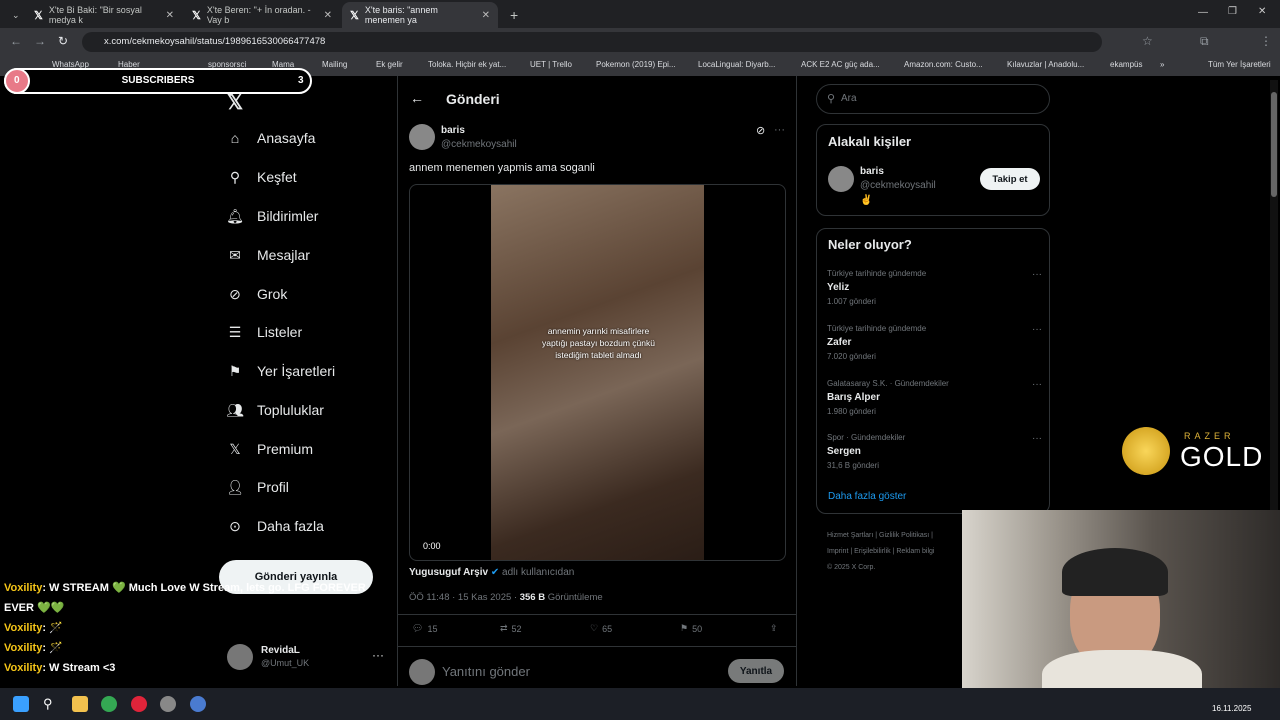 Image resolution: width=1280 pixels, height=720 pixels. Describe the element at coordinates (597, 614) in the screenshot. I see `divider` at that location.